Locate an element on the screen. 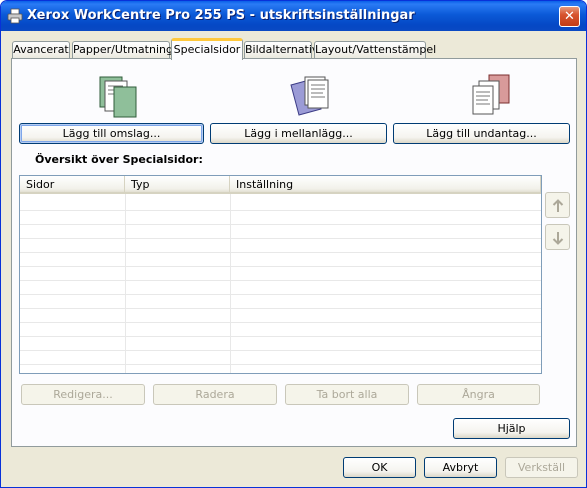 Image resolution: width=587 pixels, height=488 pixels. printer-icon is located at coordinates (15, 16).